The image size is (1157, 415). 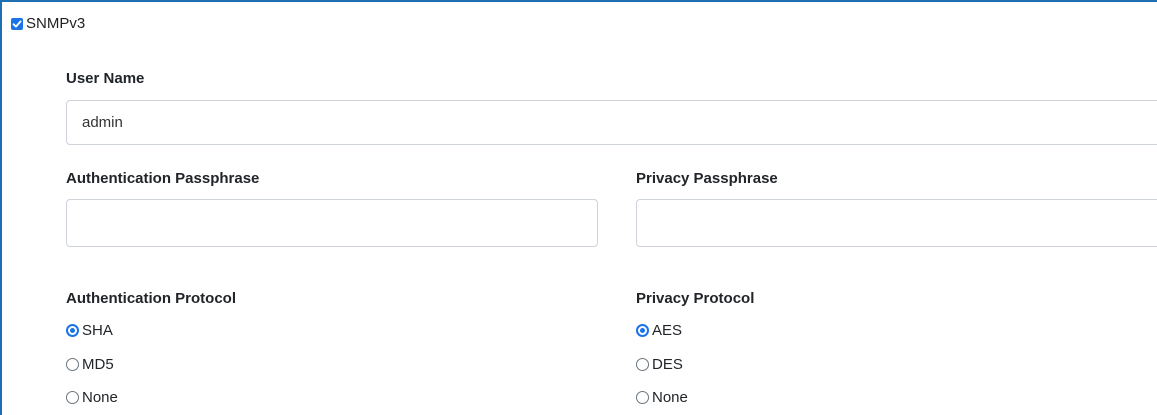 I want to click on auth-protocol-option-none: None, so click(x=92, y=397).